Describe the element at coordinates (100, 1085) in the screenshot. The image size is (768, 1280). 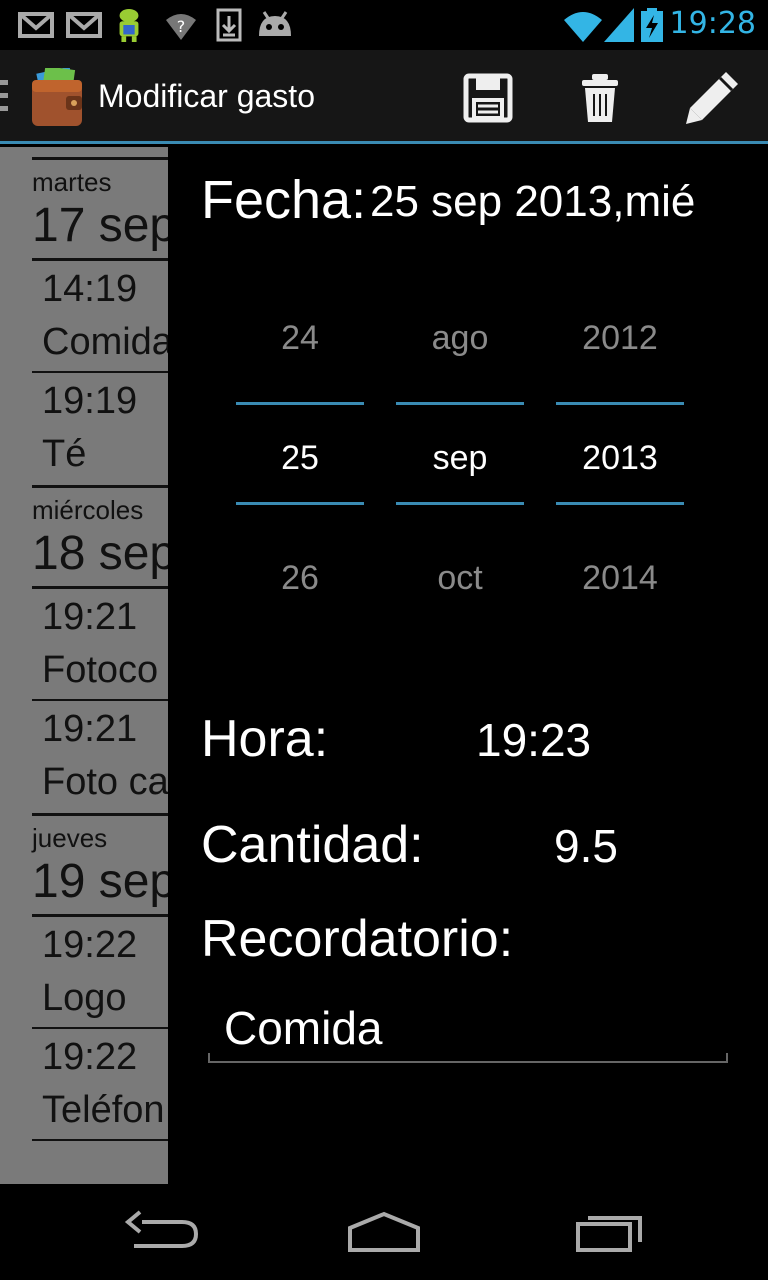
I see `list-item: 19:22 Teléfon` at that location.